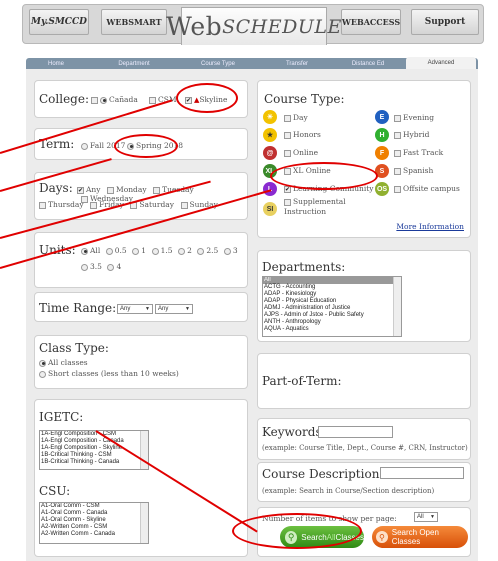  What do you see at coordinates (174, 309) in the screenshot?
I see `time-range-to-select: Any ▼` at bounding box center [174, 309].